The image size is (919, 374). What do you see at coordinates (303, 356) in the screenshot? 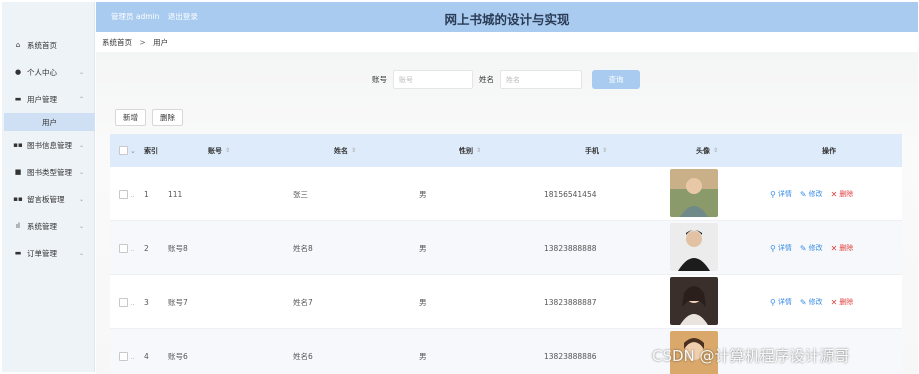
I see `cell-name: 姓名6` at bounding box center [303, 356].